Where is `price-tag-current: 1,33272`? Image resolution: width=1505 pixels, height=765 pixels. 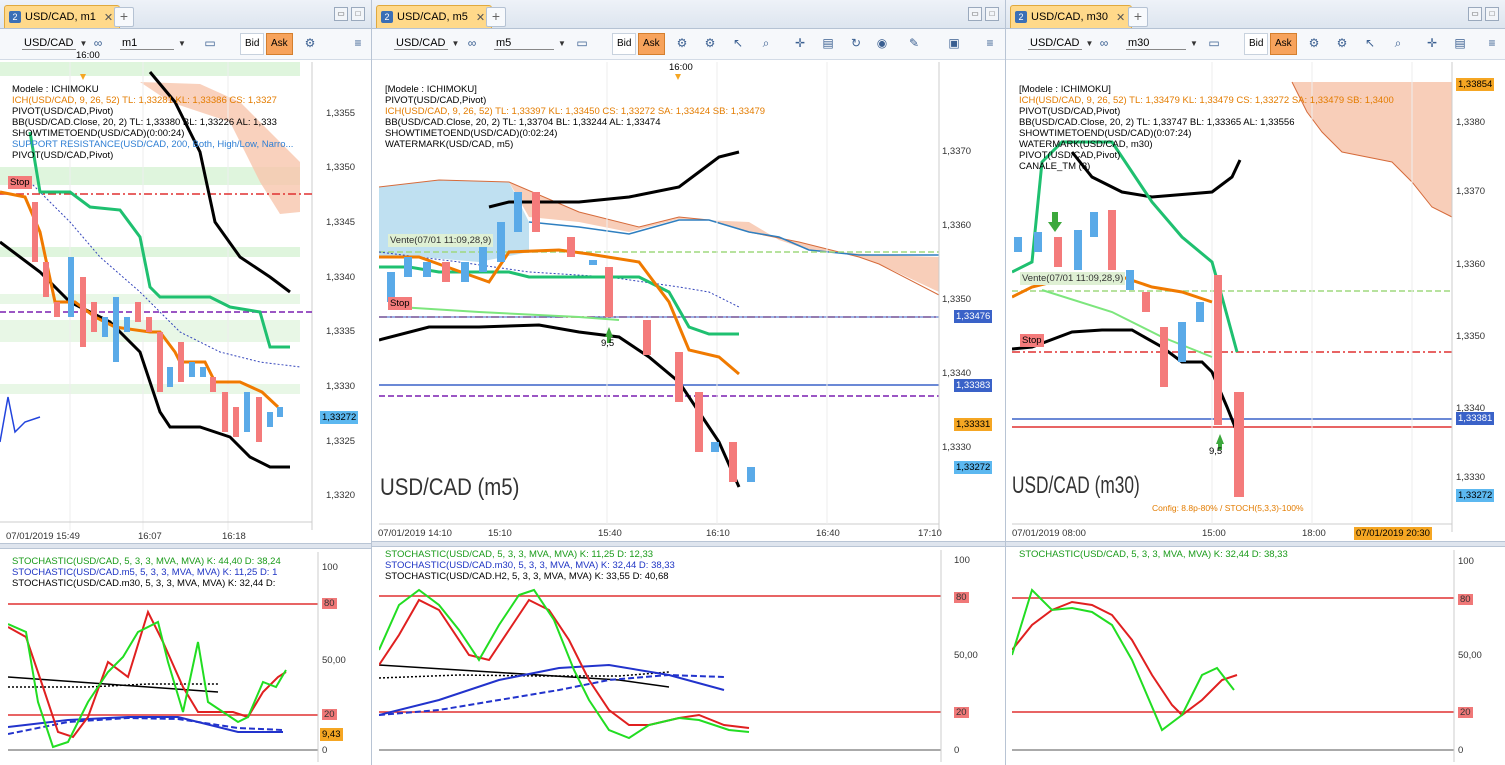
price-tag-current: 1,33272 is located at coordinates (973, 467).